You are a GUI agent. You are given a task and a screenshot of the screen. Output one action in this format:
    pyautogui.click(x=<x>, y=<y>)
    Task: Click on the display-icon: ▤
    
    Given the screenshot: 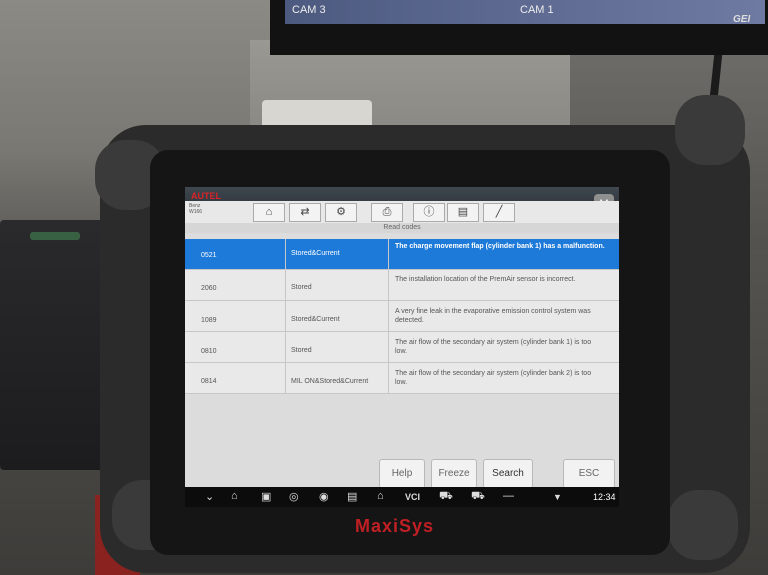 What is the action you would take?
    pyautogui.click(x=352, y=496)
    